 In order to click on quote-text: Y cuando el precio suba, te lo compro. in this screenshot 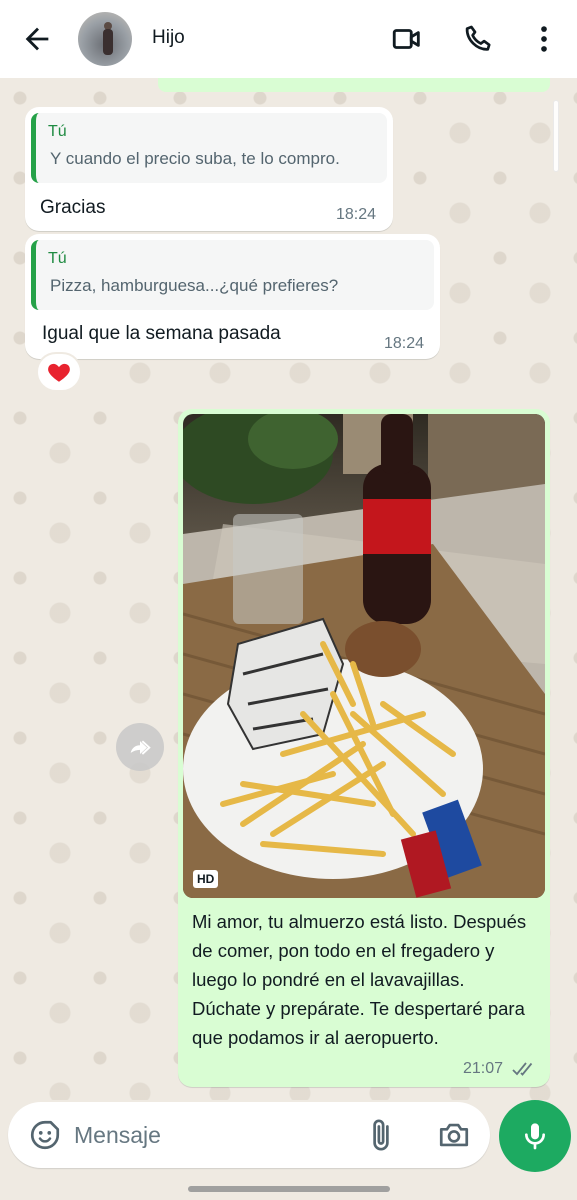, I will do `click(195, 158)`.